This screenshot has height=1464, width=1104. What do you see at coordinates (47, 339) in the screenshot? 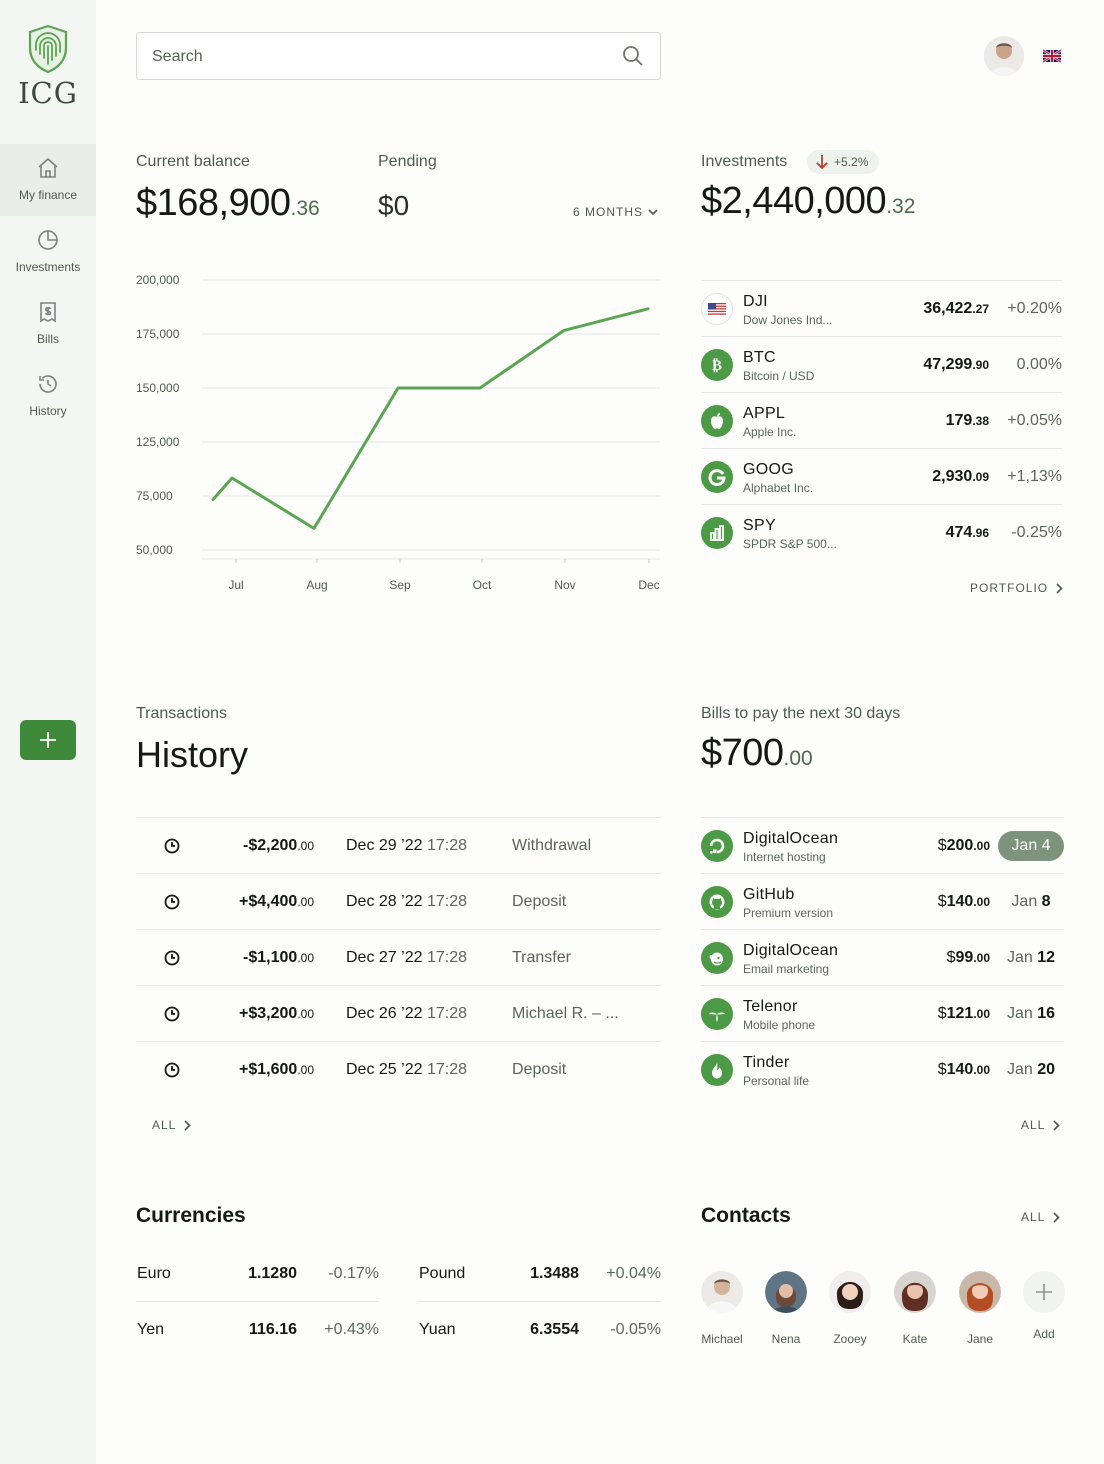
I see `sidebar-item-label: Bills` at bounding box center [47, 339].